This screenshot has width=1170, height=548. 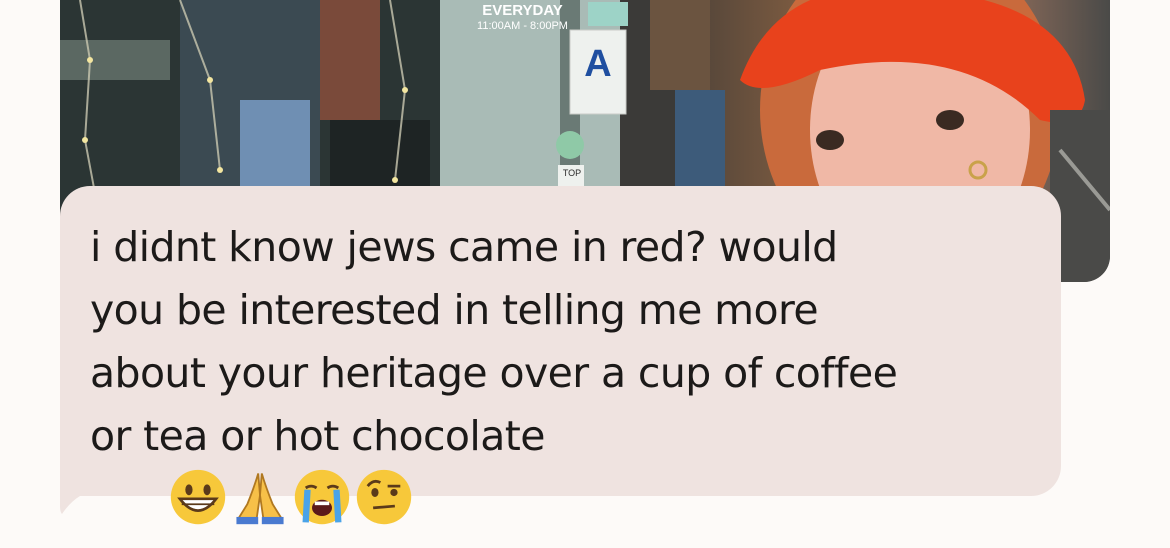 I want to click on store-hours-sign: EVERYDAY 11:00AM - 8:00PM, so click(x=522, y=17).